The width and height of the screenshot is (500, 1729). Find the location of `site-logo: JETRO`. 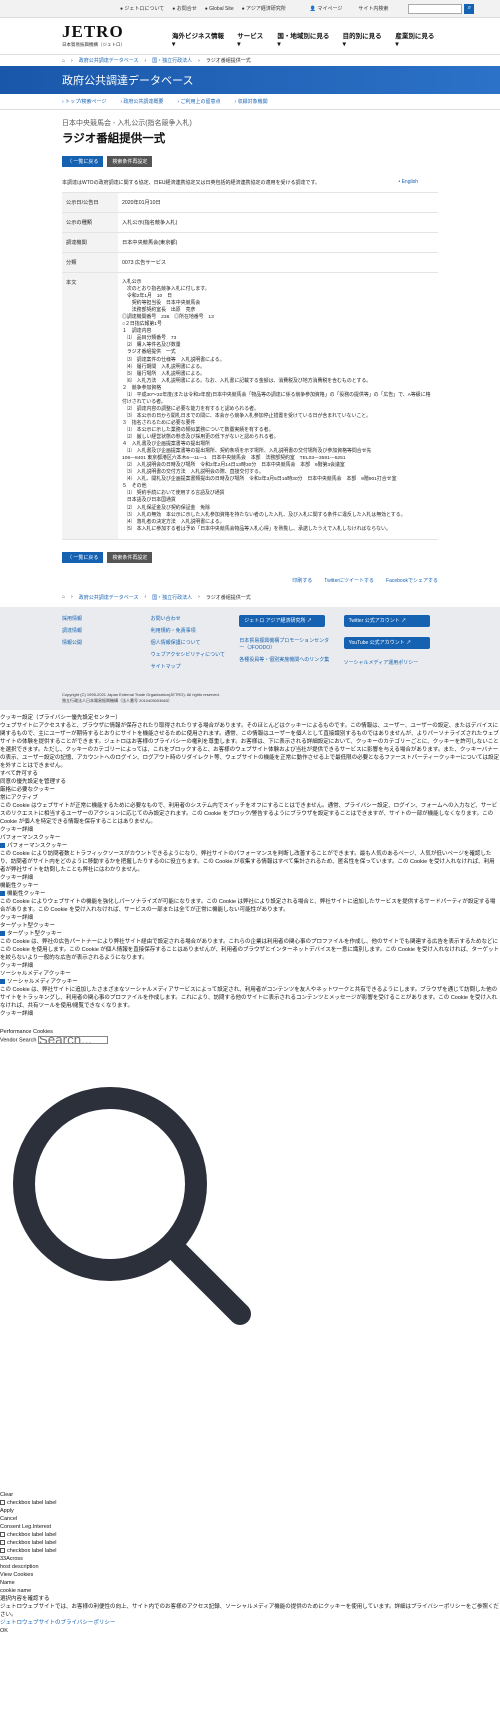

site-logo: JETRO is located at coordinates (93, 32).